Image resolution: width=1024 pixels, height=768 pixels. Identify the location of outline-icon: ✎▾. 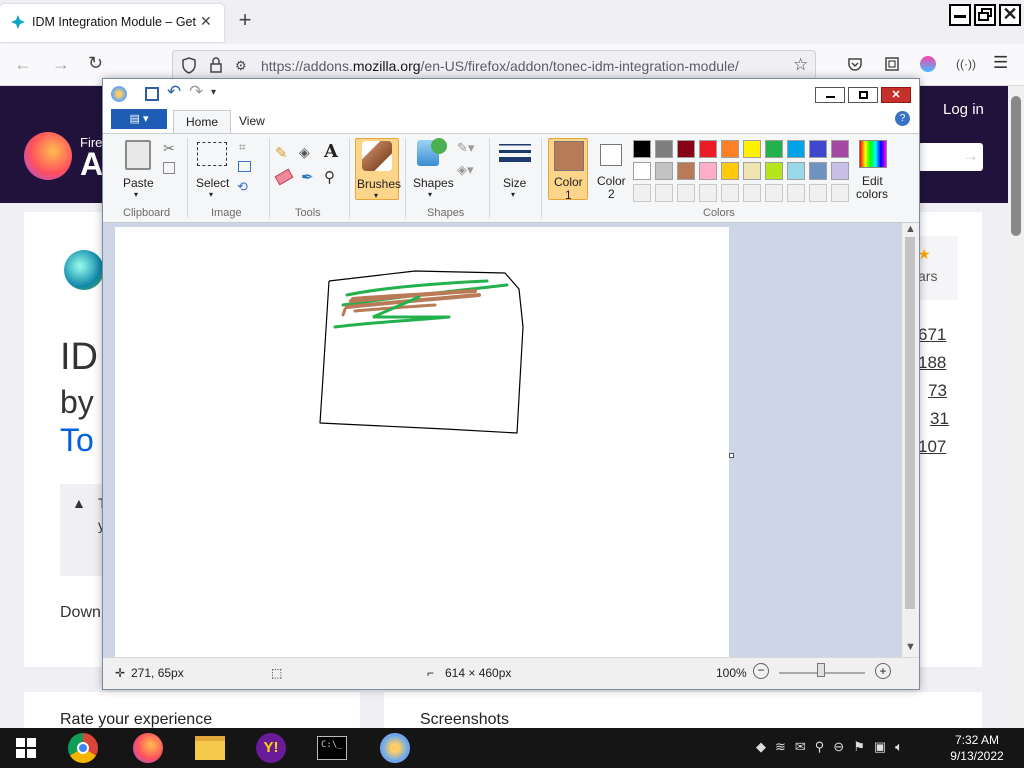
(465, 148).